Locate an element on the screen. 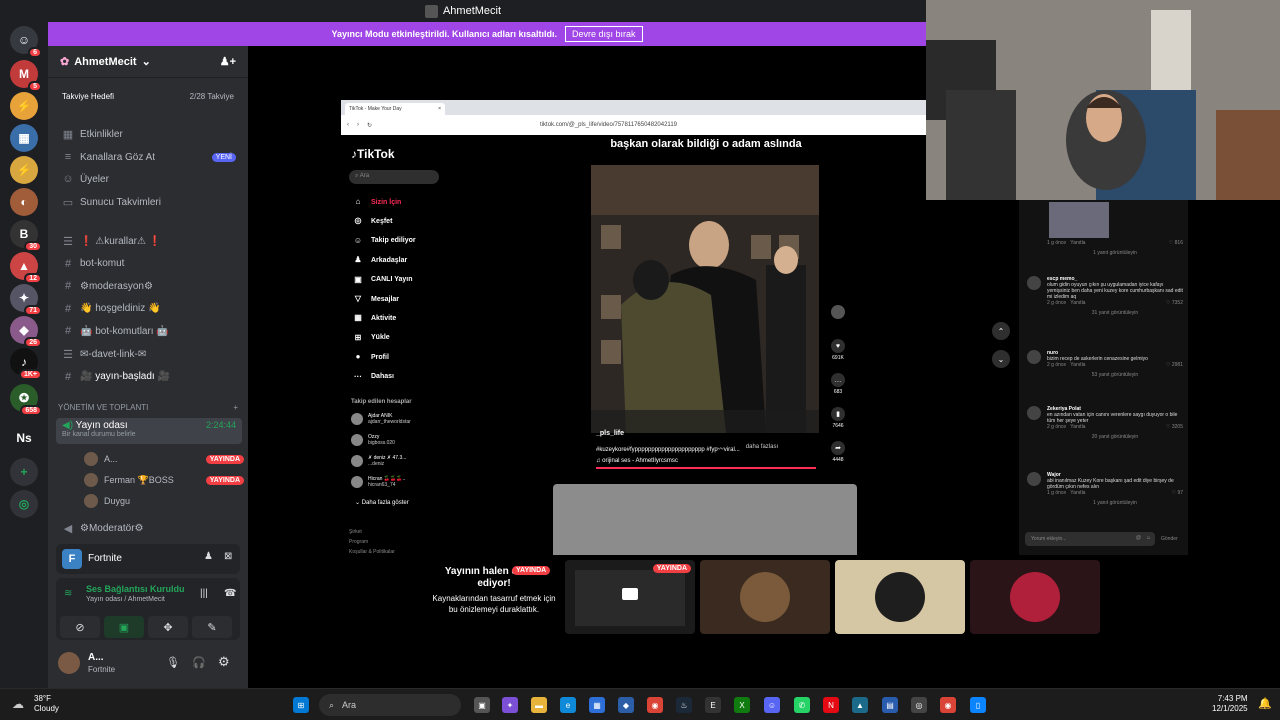 The image size is (1280, 720). tiktok-logo: ♪TikTok is located at coordinates (373, 154).